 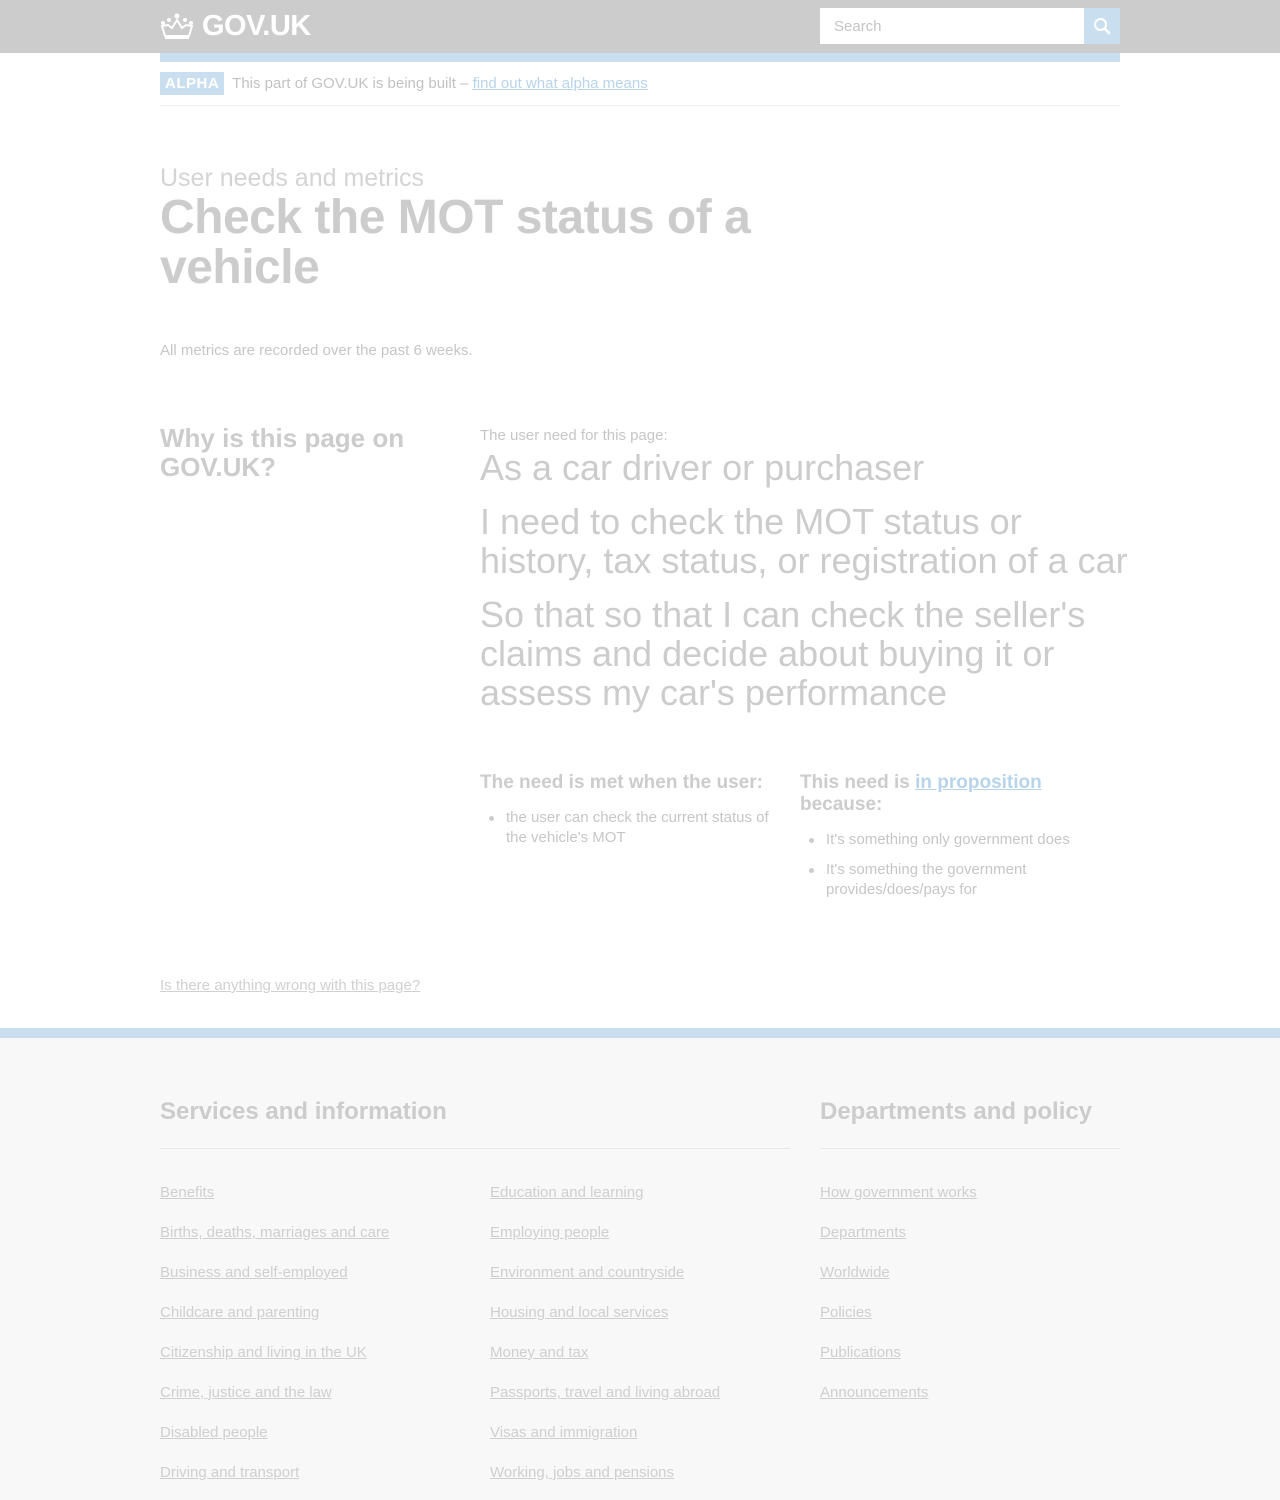 I want to click on proposition-heading-before: This need is, so click(x=858, y=782).